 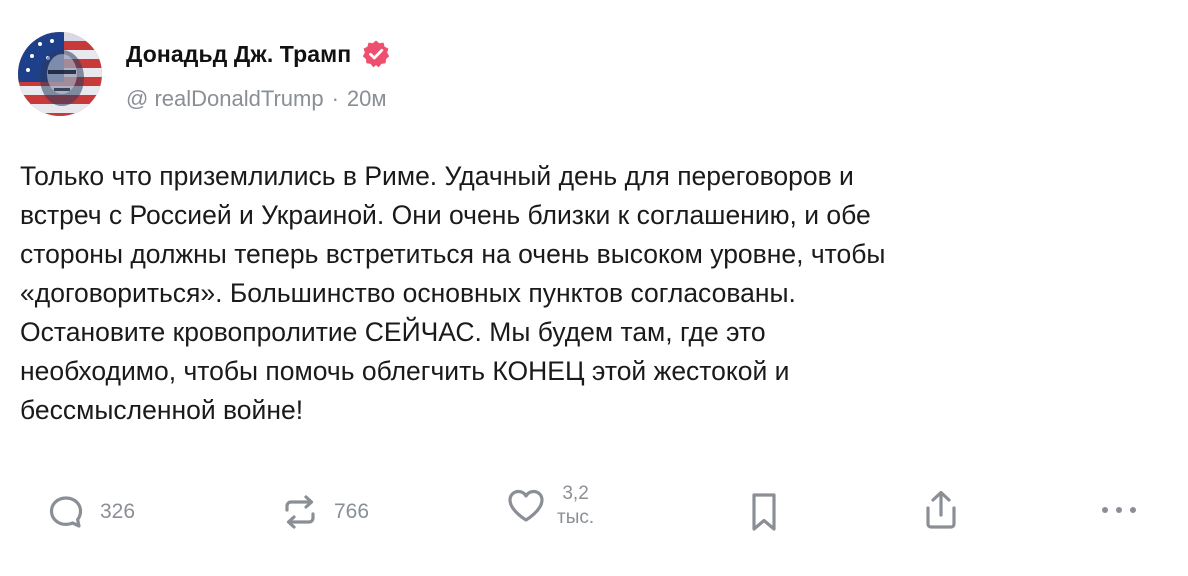 I want to click on more-button, so click(x=1119, y=510).